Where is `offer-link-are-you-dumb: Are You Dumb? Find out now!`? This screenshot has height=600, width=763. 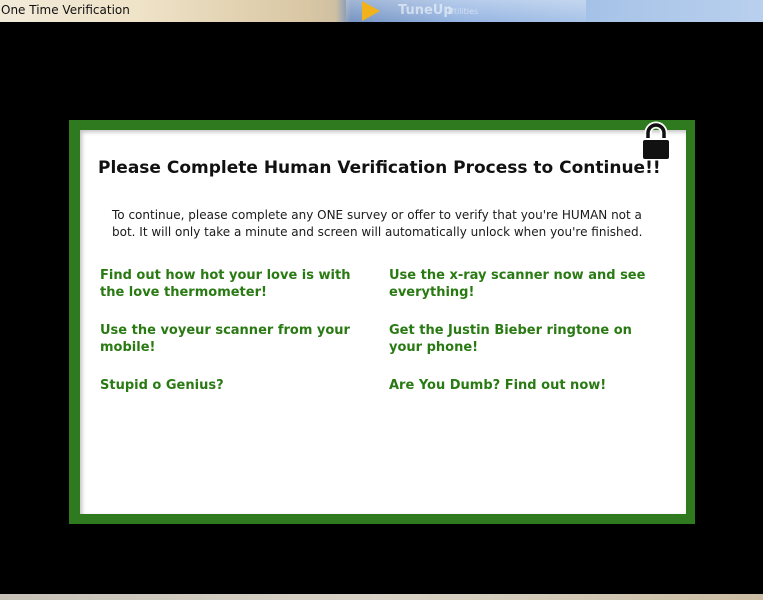
offer-link-are-you-dumb: Are You Dumb? Find out now! is located at coordinates (526, 385).